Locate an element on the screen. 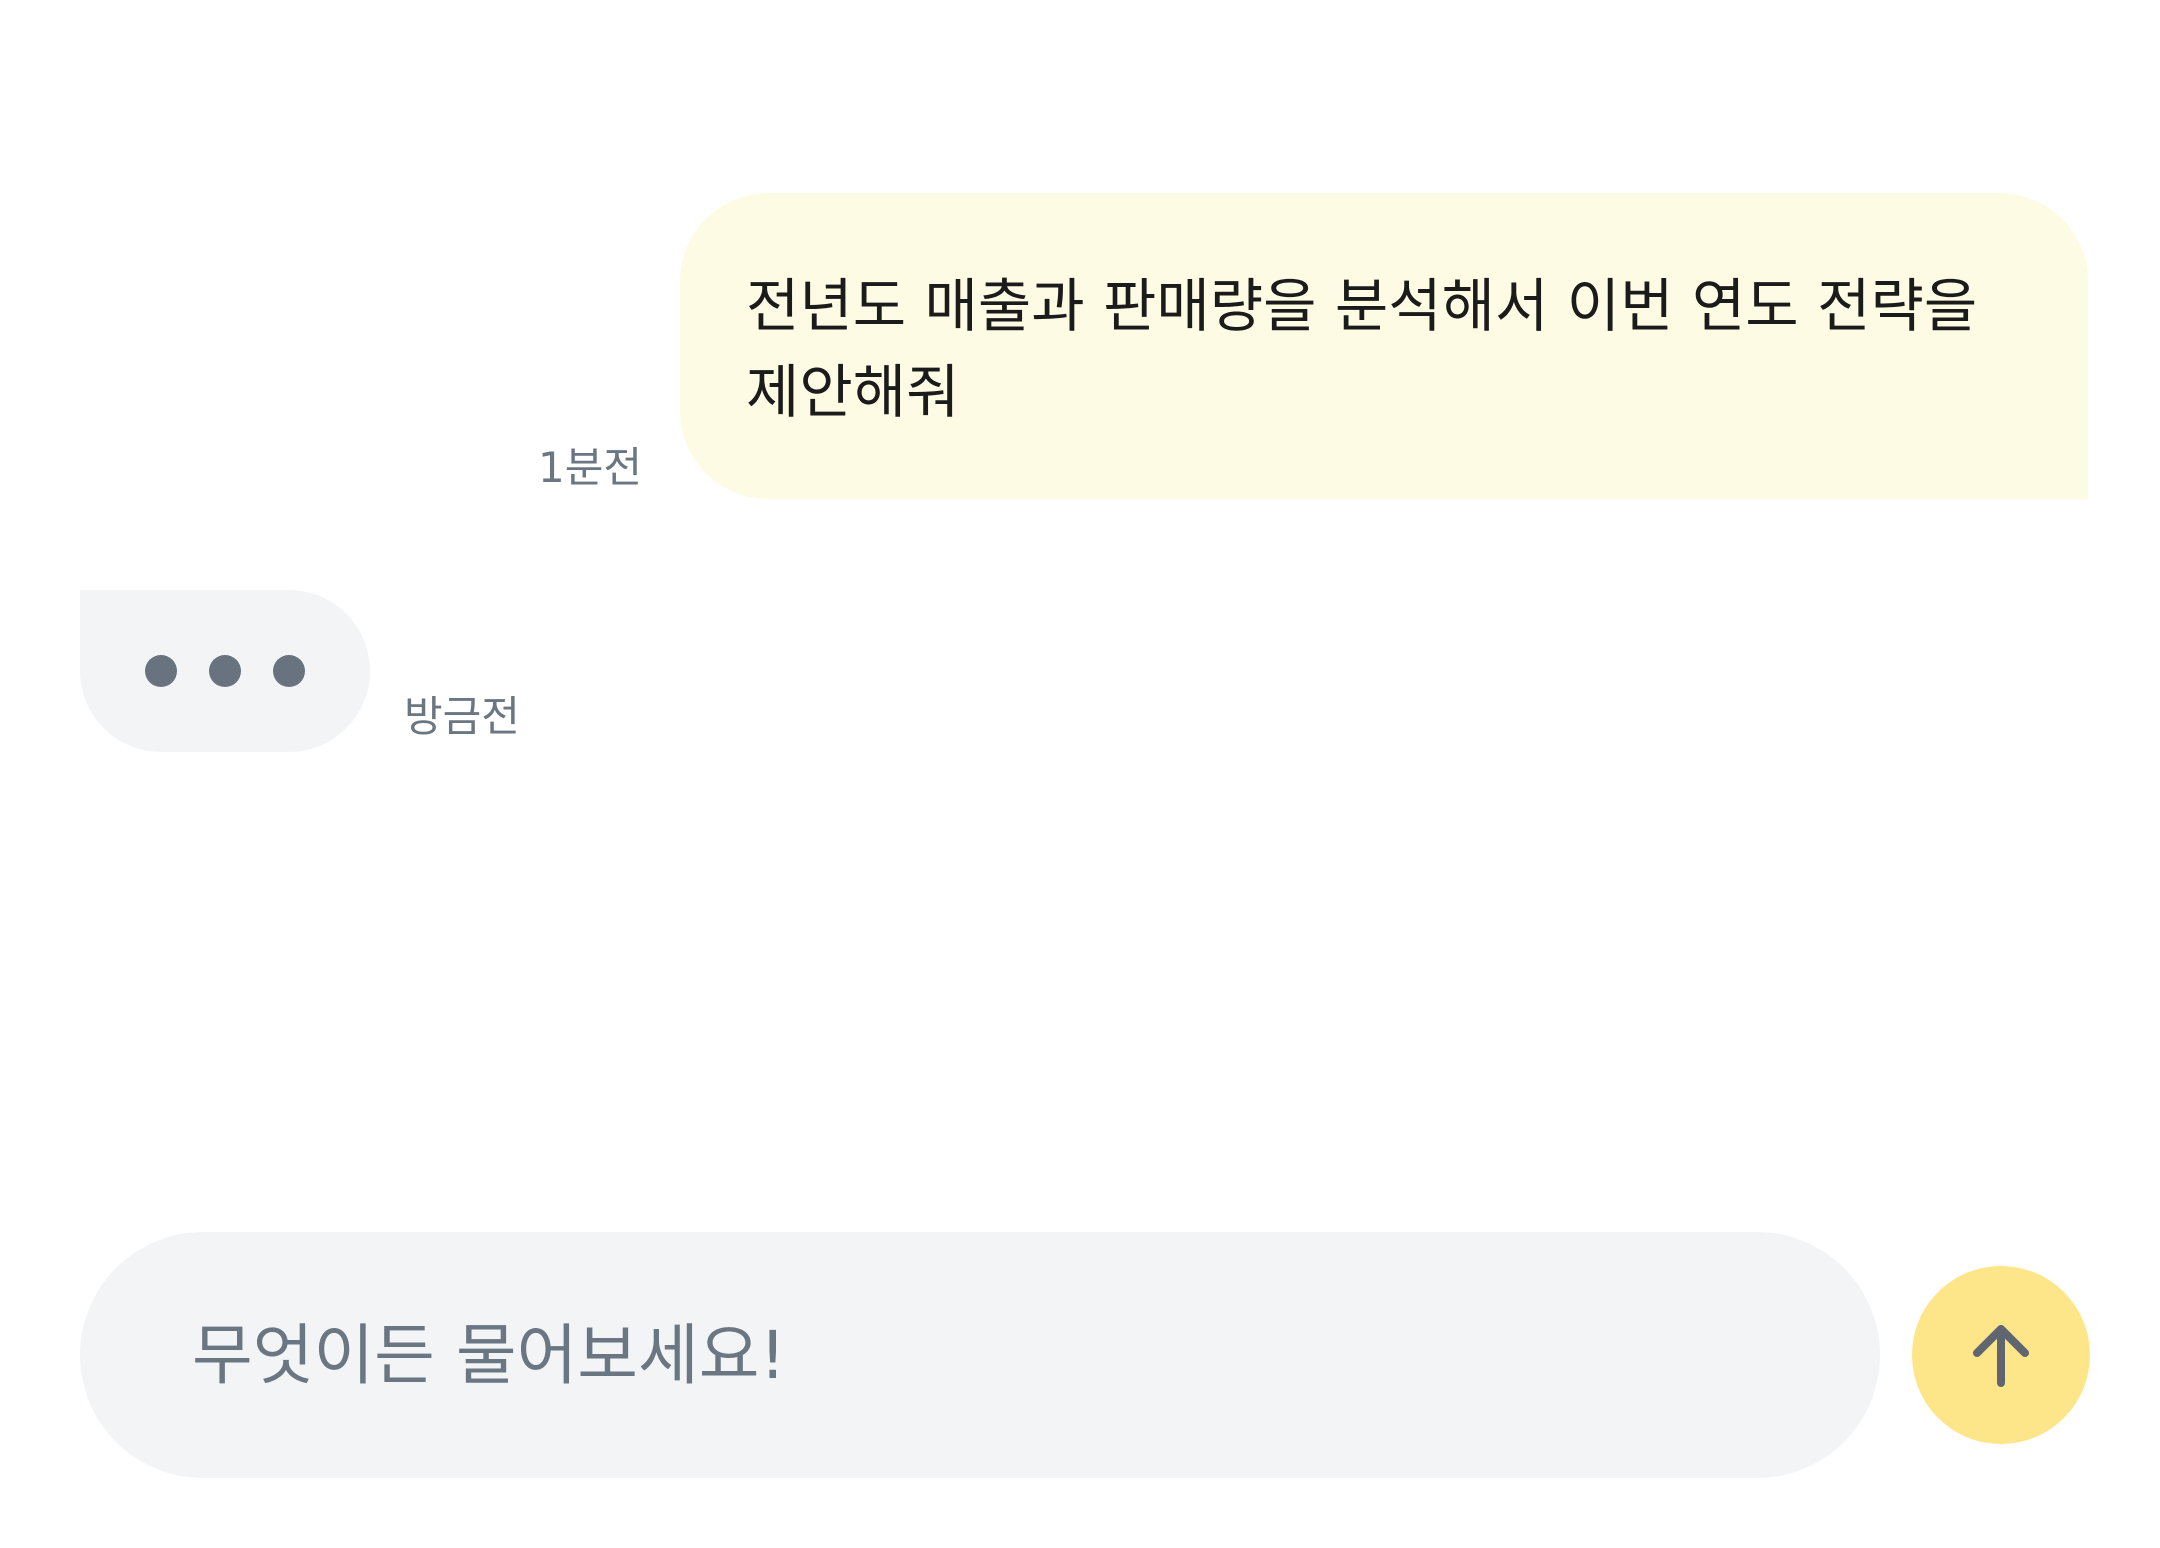 This screenshot has width=2160, height=1548. assistant-message-row: 방금전 is located at coordinates (300, 671).